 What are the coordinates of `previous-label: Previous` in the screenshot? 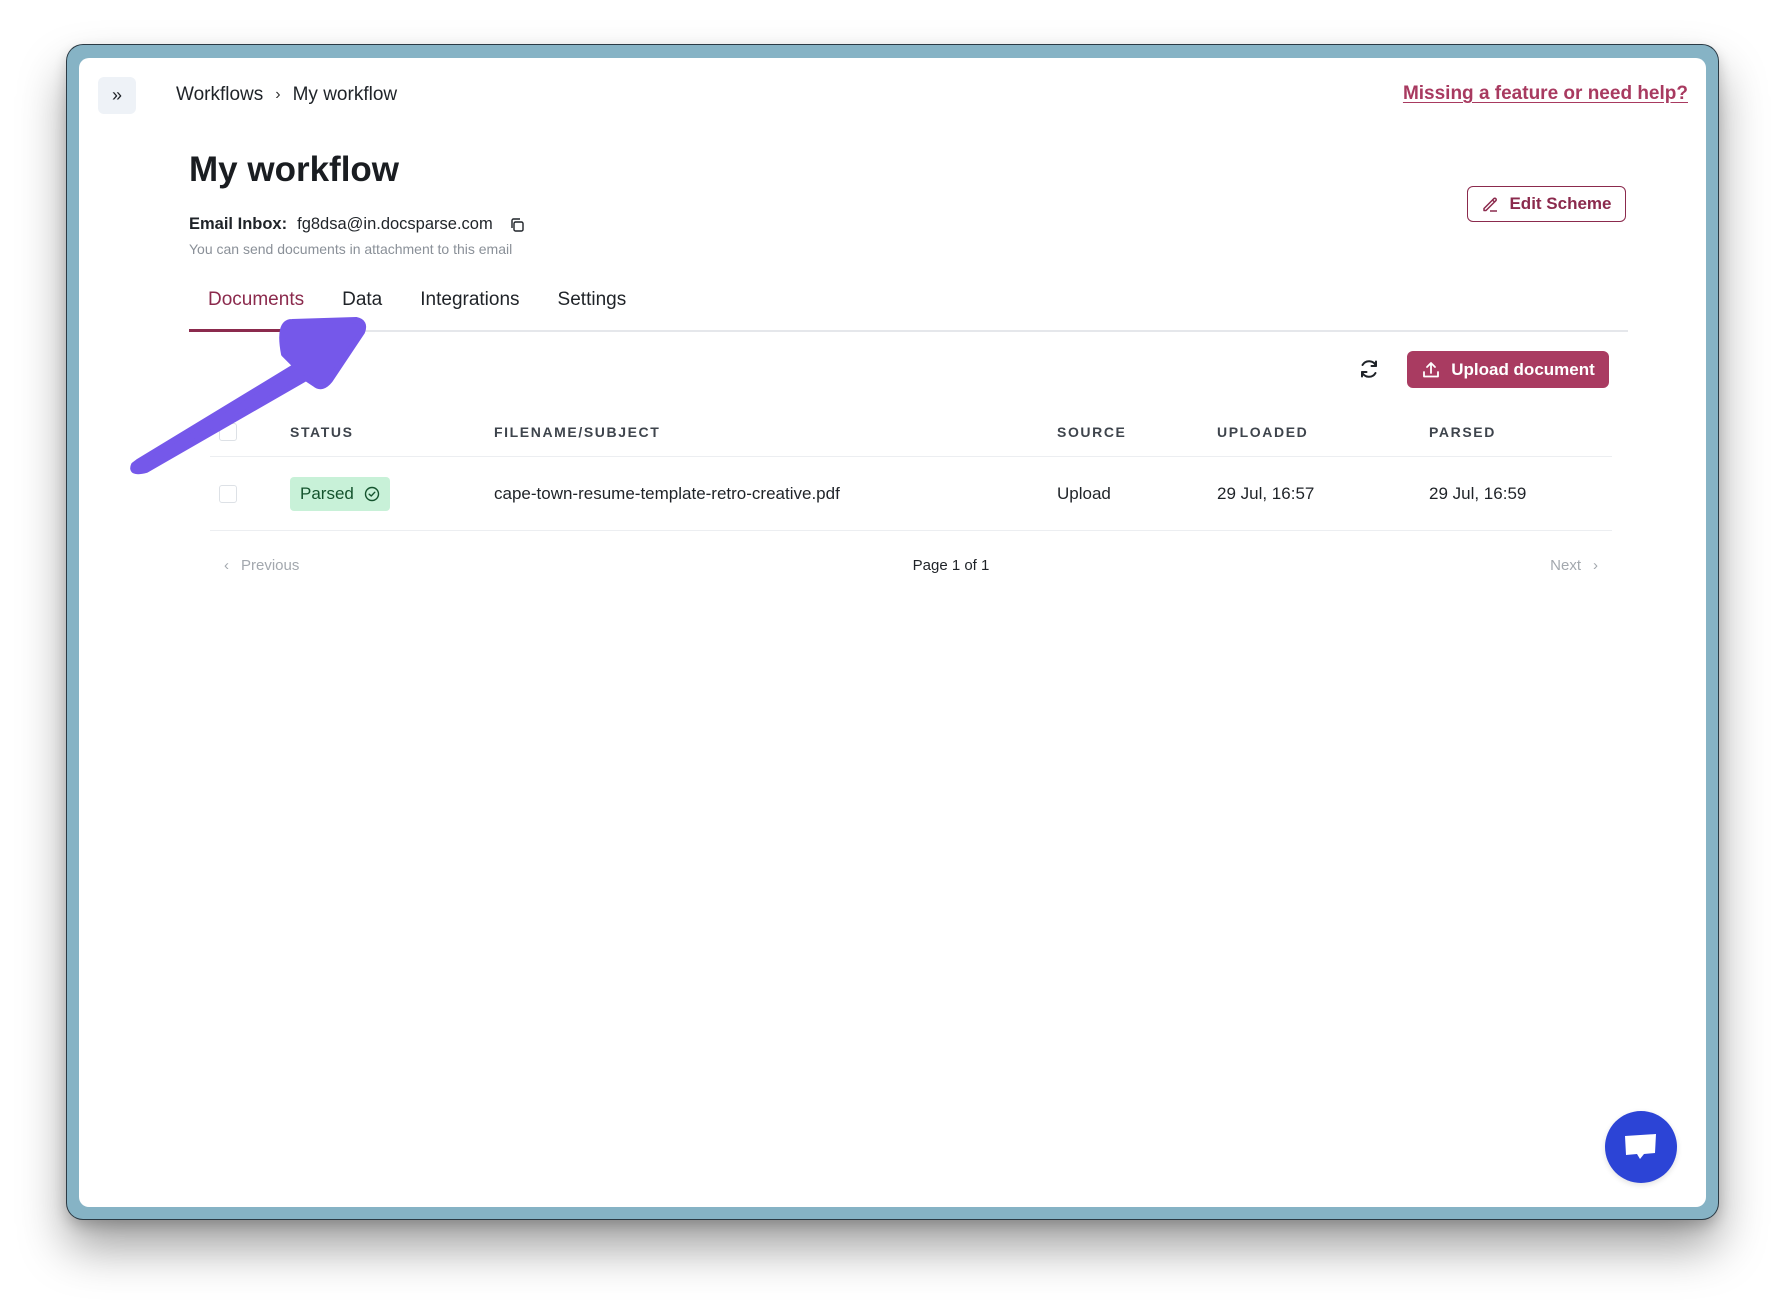 It's located at (270, 565).